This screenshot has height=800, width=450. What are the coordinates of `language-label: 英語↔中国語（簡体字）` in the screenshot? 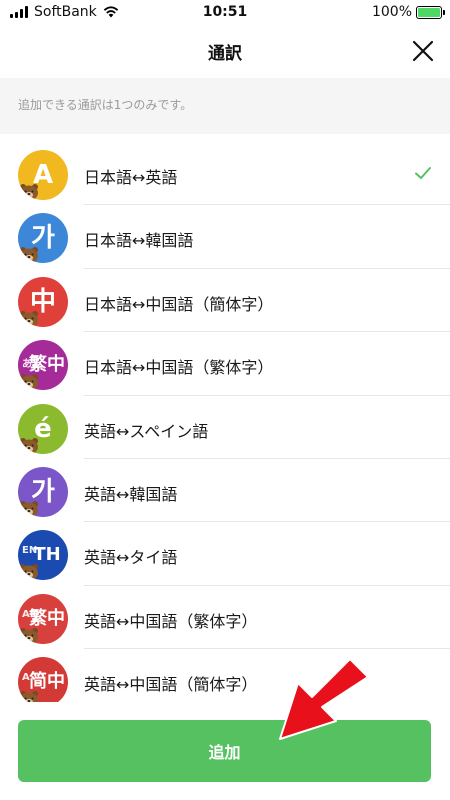 It's located at (171, 685).